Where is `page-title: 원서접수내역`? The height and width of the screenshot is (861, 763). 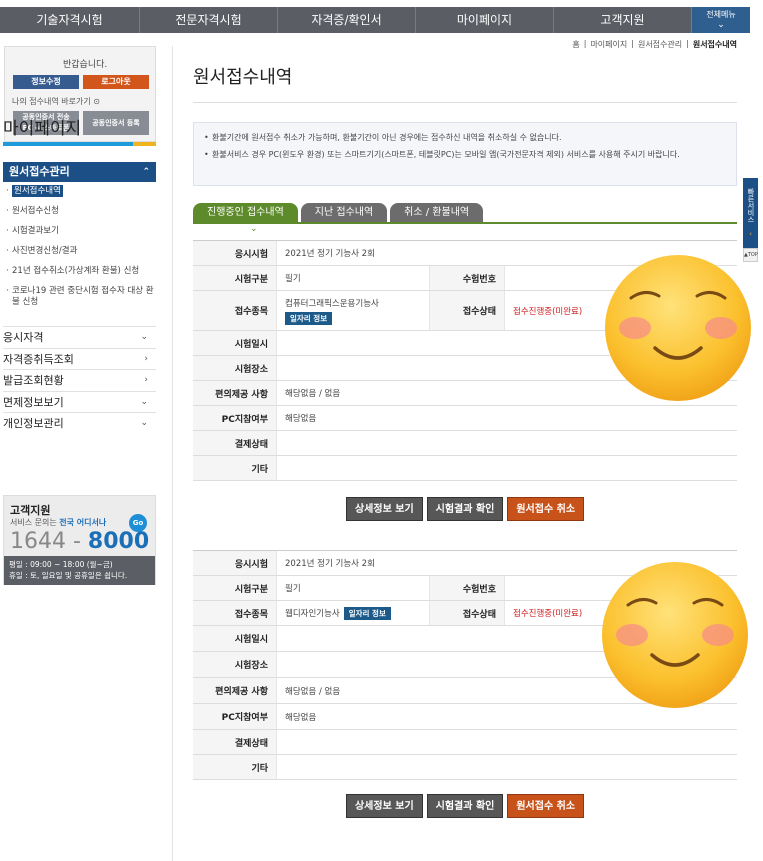 page-title: 원서접수내역 is located at coordinates (243, 77).